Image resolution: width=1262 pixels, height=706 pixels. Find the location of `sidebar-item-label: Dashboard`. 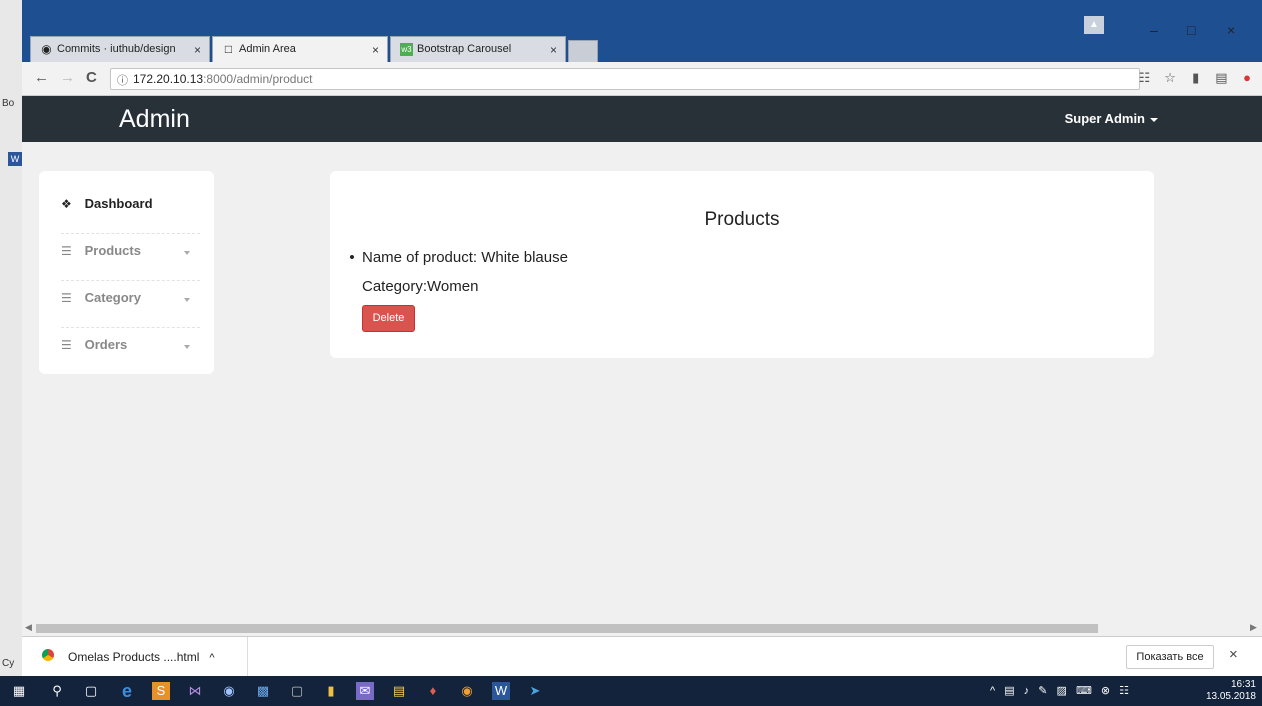

sidebar-item-label: Dashboard is located at coordinates (118, 203).